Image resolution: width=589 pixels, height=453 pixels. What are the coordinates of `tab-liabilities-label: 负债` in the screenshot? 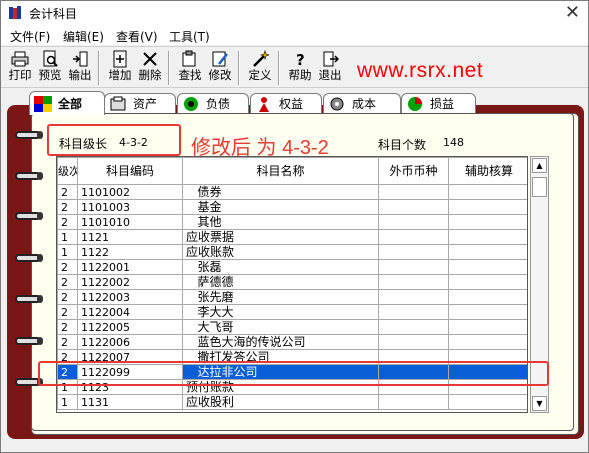 It's located at (218, 104).